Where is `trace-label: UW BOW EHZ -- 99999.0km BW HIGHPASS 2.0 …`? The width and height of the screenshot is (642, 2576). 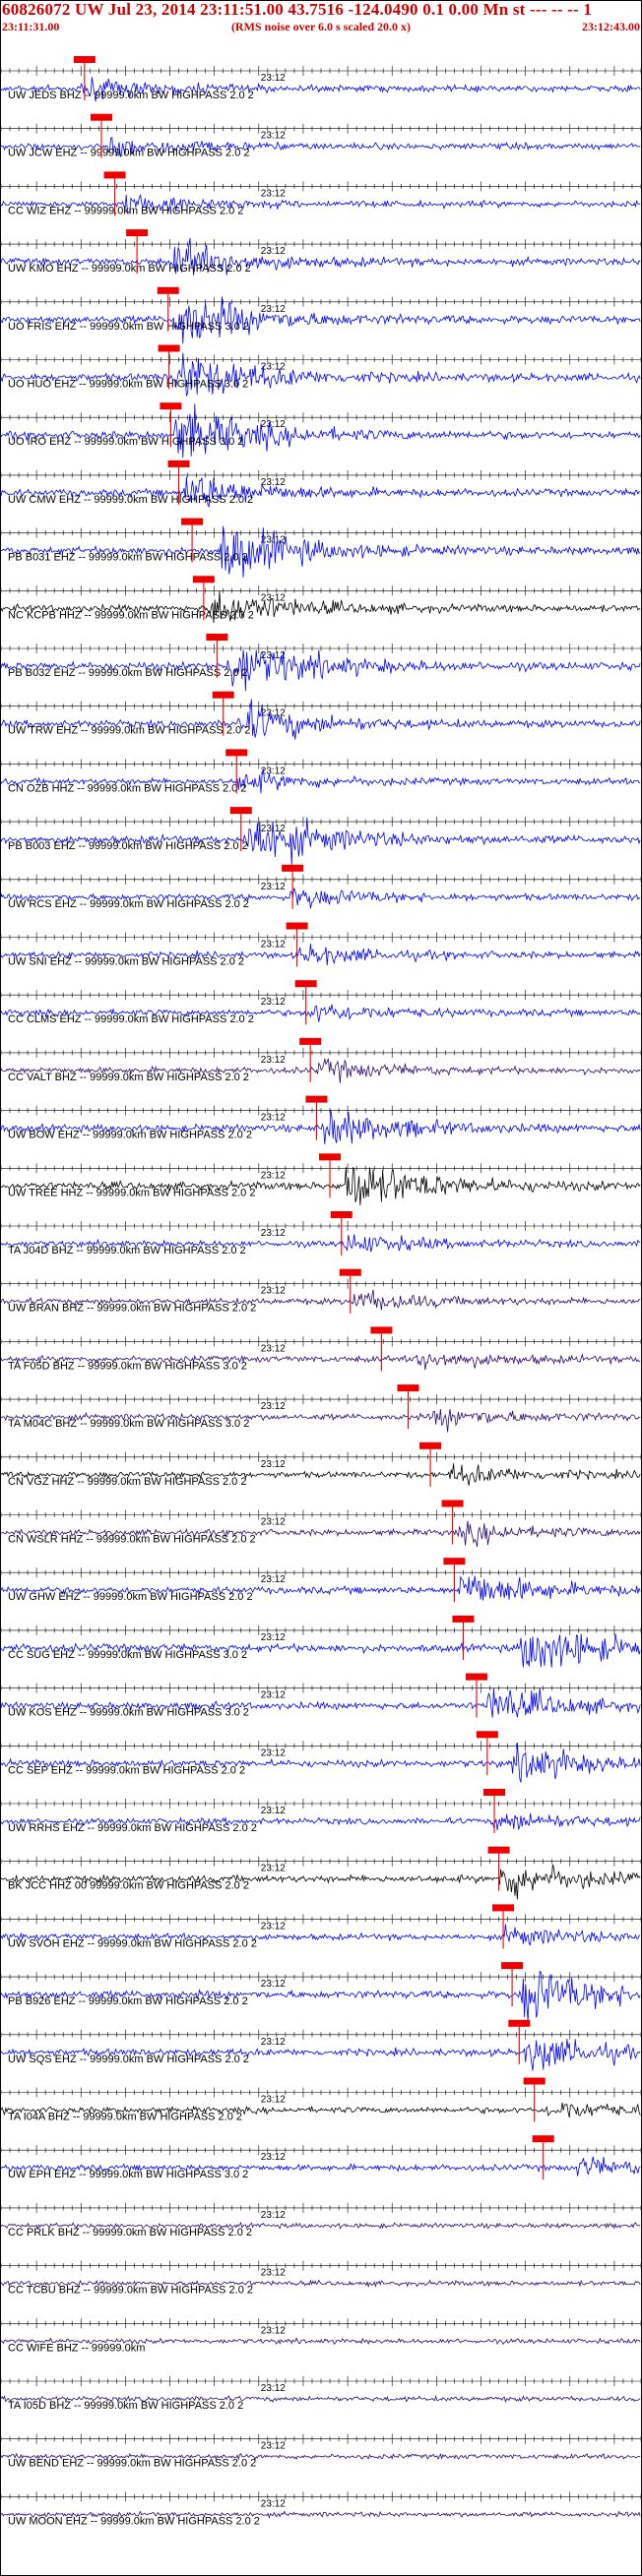
trace-label: UW BOW EHZ -- 99999.0km BW HIGHPASS 2.0 … is located at coordinates (130, 1135).